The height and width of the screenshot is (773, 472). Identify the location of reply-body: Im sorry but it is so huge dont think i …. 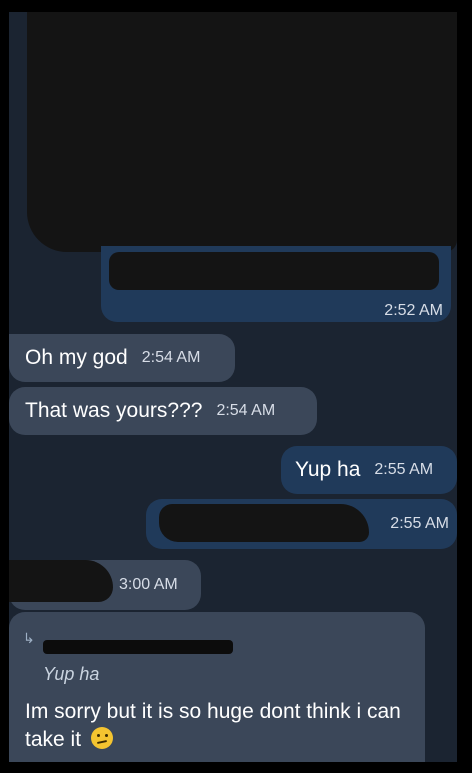
(217, 725).